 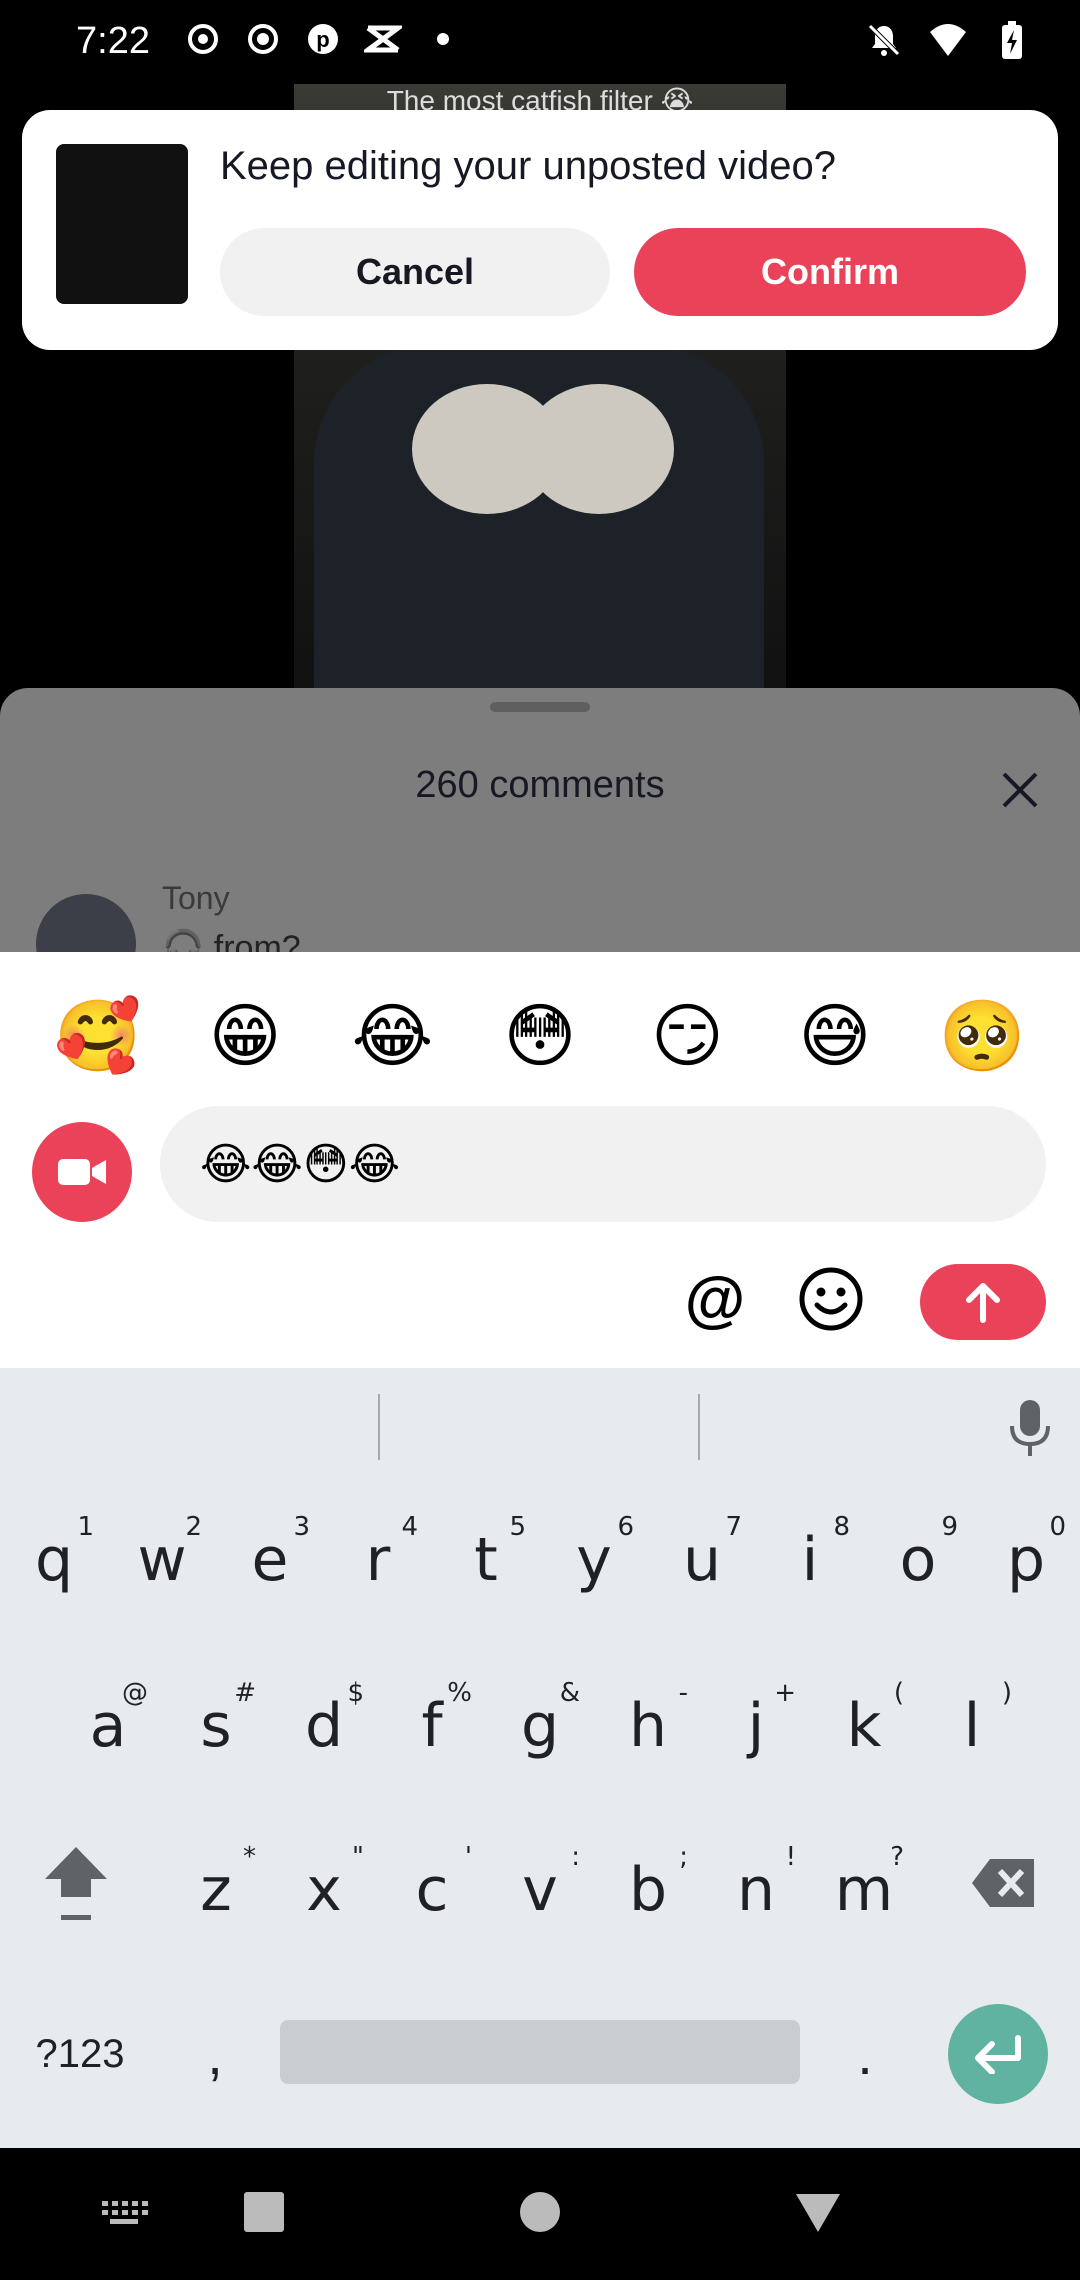 What do you see at coordinates (54, 1560) in the screenshot?
I see `key-q: q1` at bounding box center [54, 1560].